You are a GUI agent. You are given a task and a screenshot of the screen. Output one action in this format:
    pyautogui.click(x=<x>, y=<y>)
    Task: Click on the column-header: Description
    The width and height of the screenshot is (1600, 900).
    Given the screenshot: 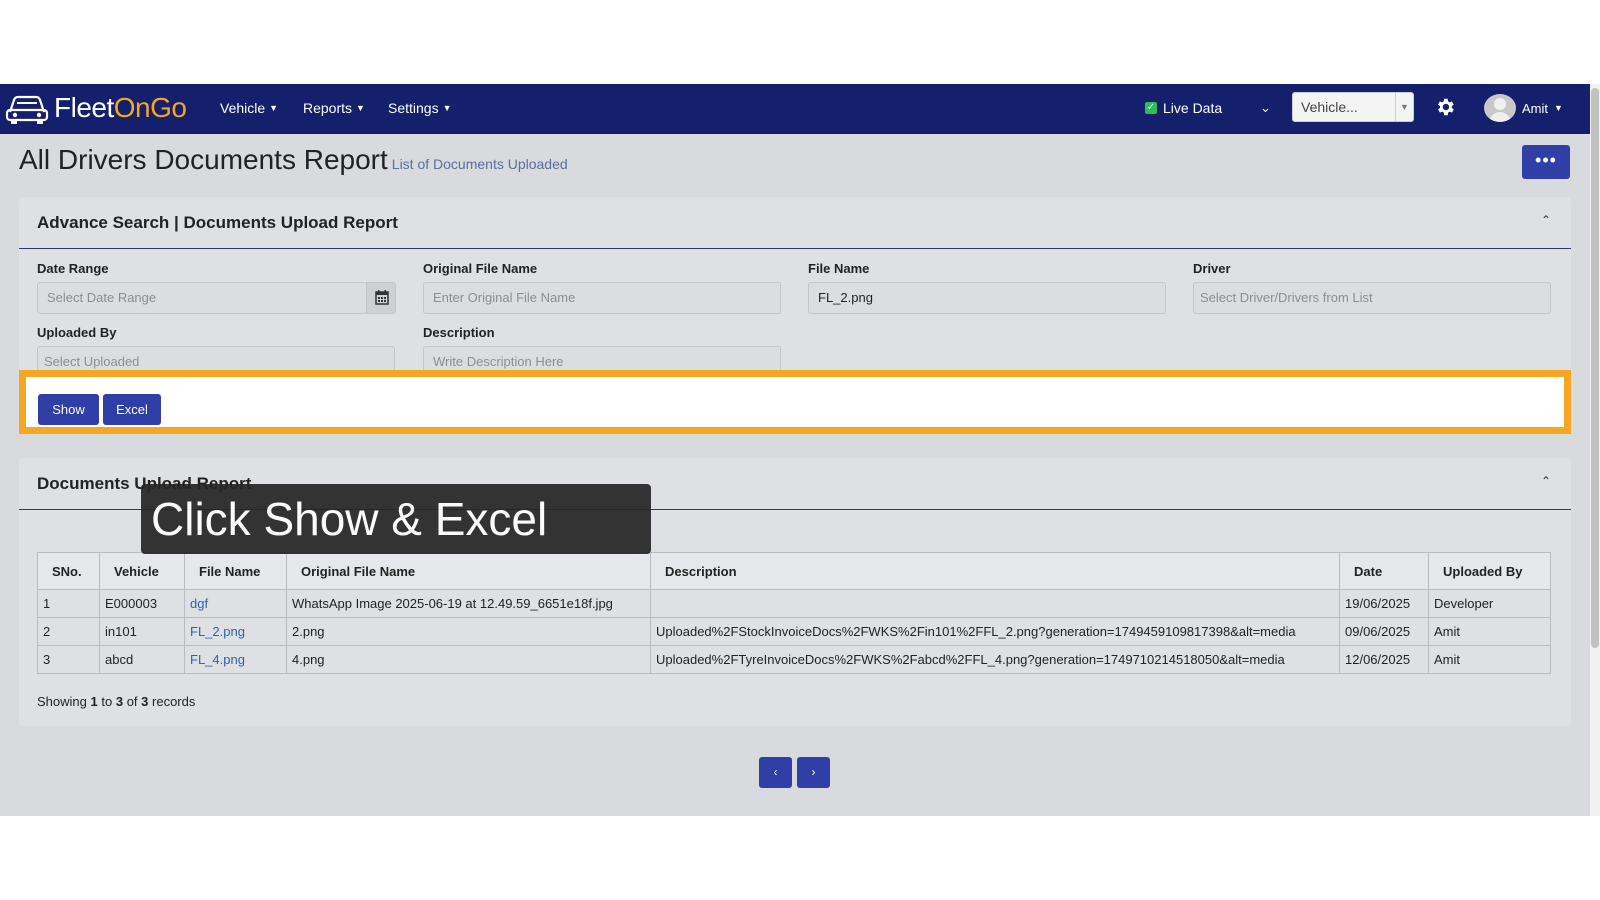 What is the action you would take?
    pyautogui.click(x=995, y=571)
    